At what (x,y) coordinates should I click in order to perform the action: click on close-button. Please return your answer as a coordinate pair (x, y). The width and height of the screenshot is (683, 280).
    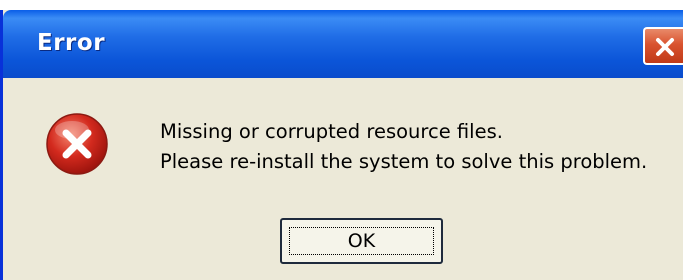
    Looking at the image, I should click on (663, 46).